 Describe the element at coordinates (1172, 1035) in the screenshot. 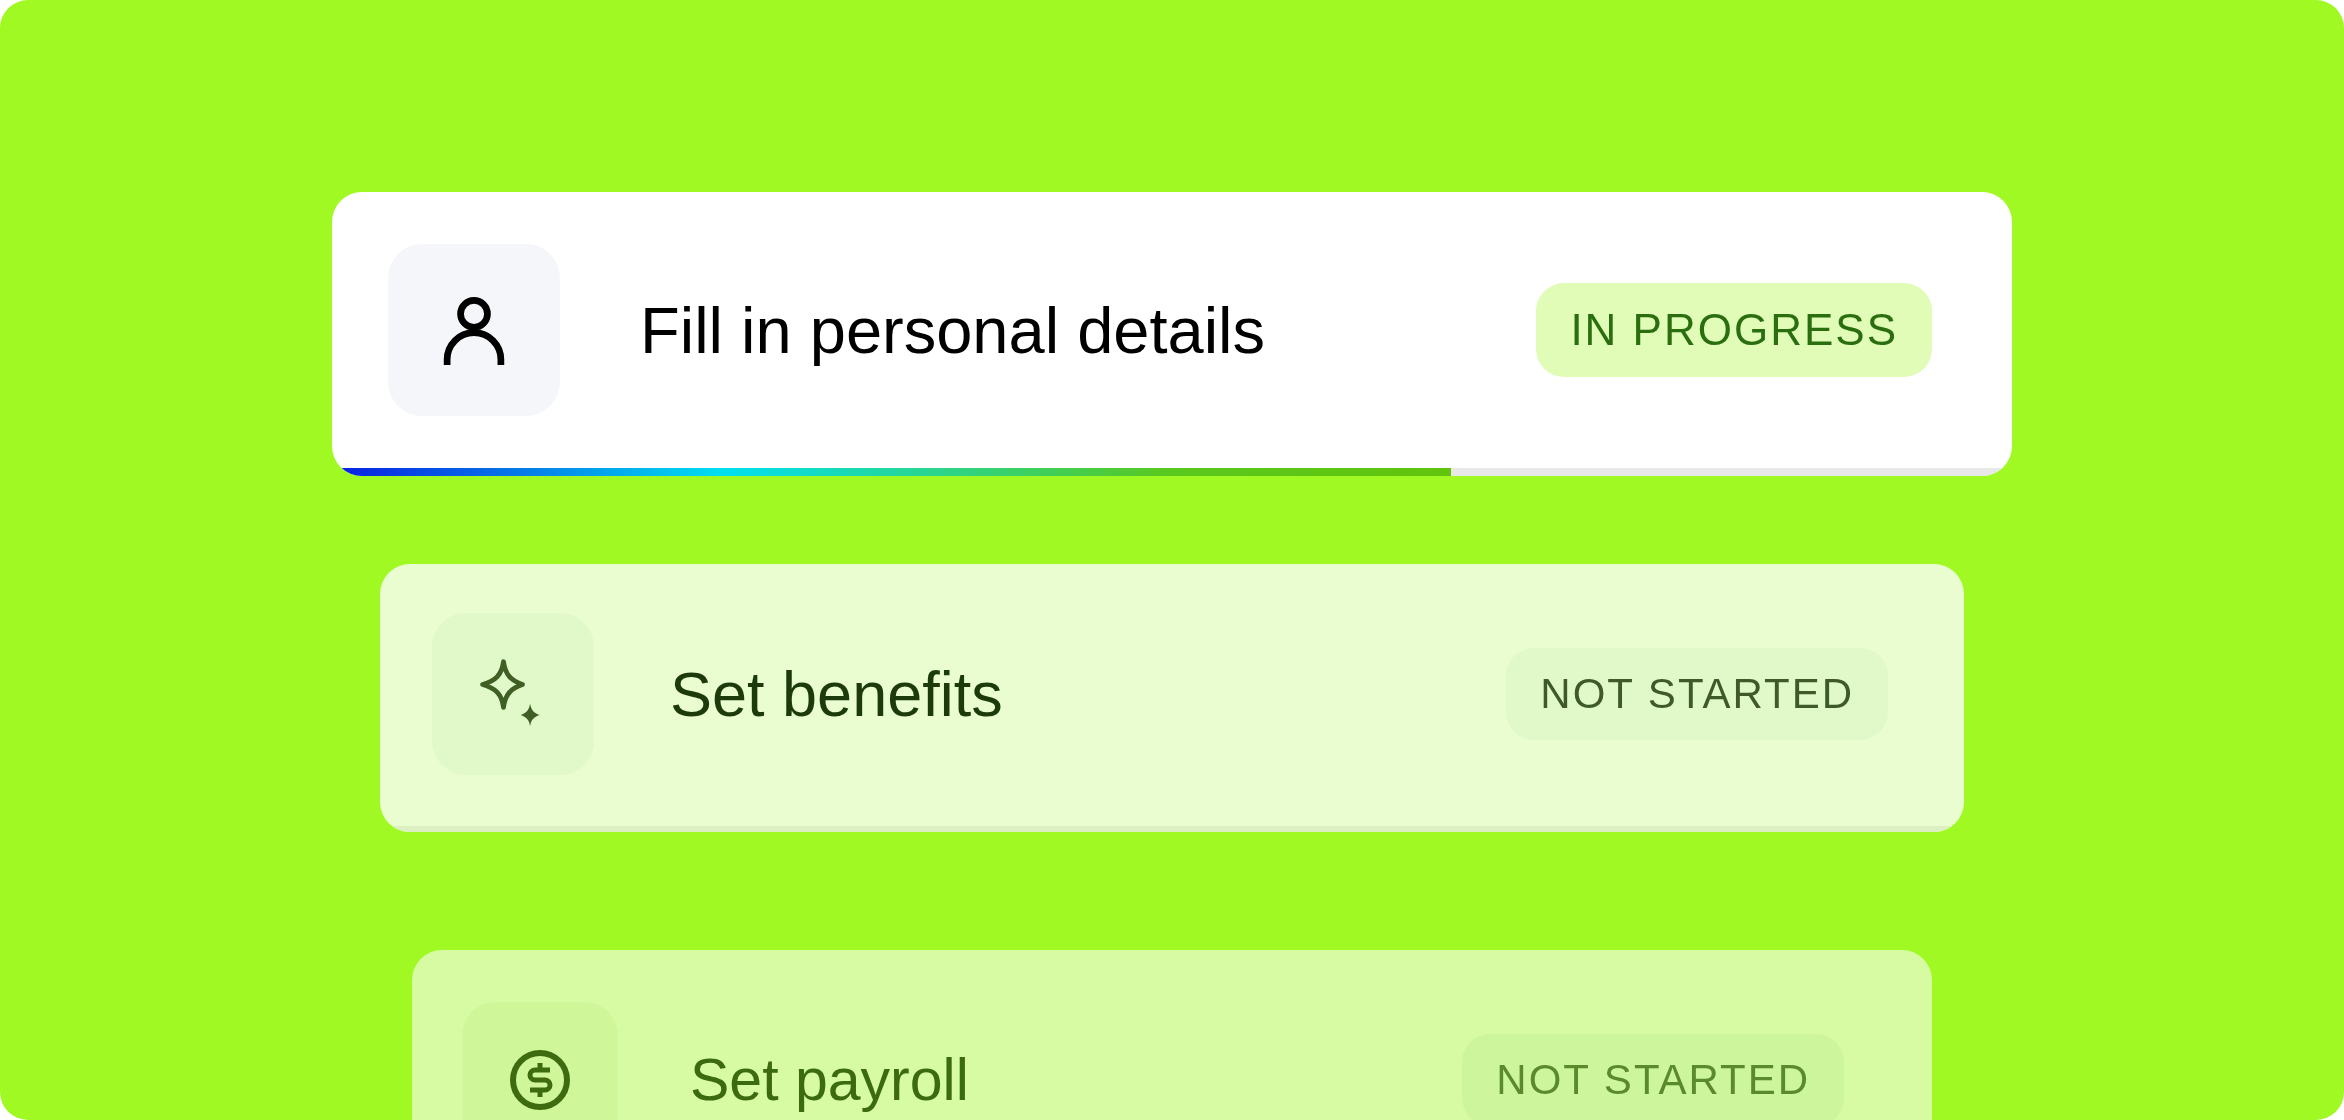

I see `task-card: Set payroll NOT STARTED` at that location.